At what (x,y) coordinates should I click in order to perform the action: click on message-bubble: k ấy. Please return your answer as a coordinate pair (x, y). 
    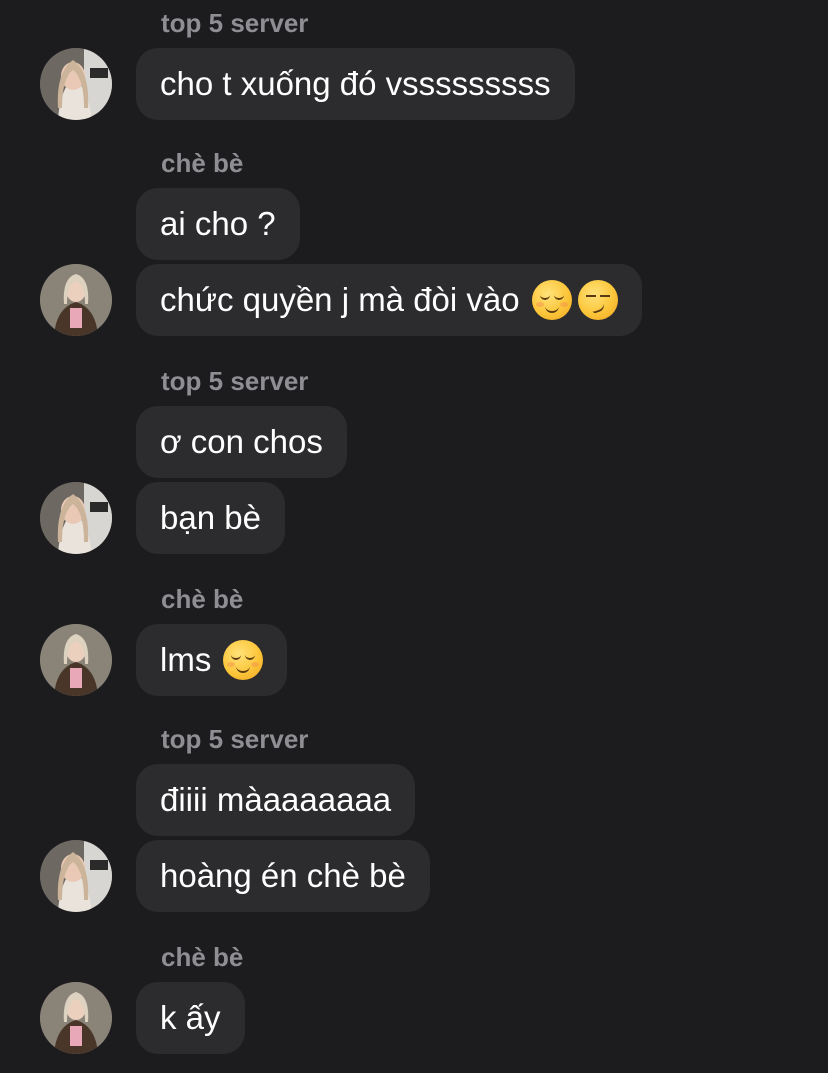
    Looking at the image, I should click on (190, 1018).